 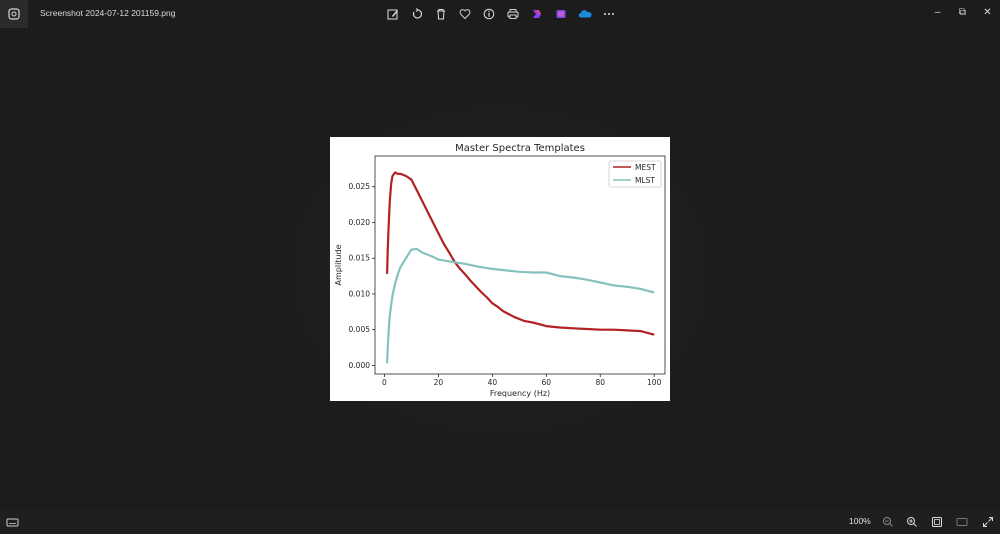 What do you see at coordinates (962, 522) in the screenshot?
I see `slideshow-icon` at bounding box center [962, 522].